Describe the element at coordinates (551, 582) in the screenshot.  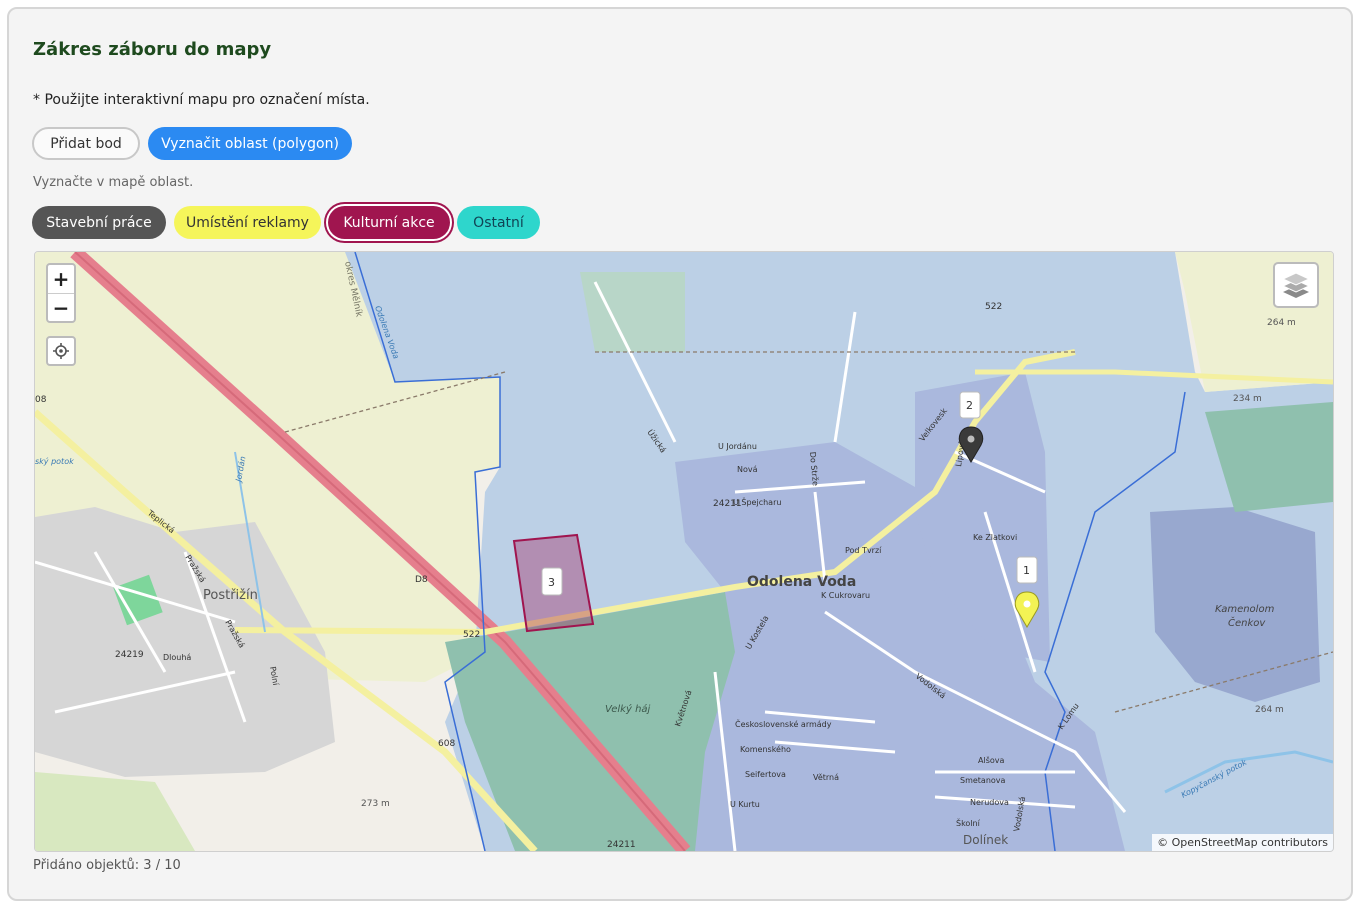
I see `polygon-3-label: 3` at that location.